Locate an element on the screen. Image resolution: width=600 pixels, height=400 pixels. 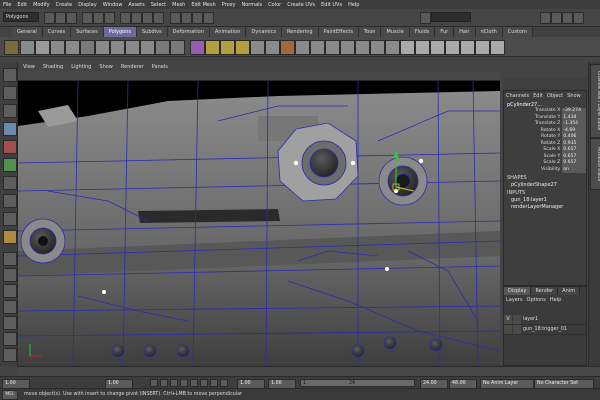
select-hierarchy-icon is located at coordinates (87, 18).